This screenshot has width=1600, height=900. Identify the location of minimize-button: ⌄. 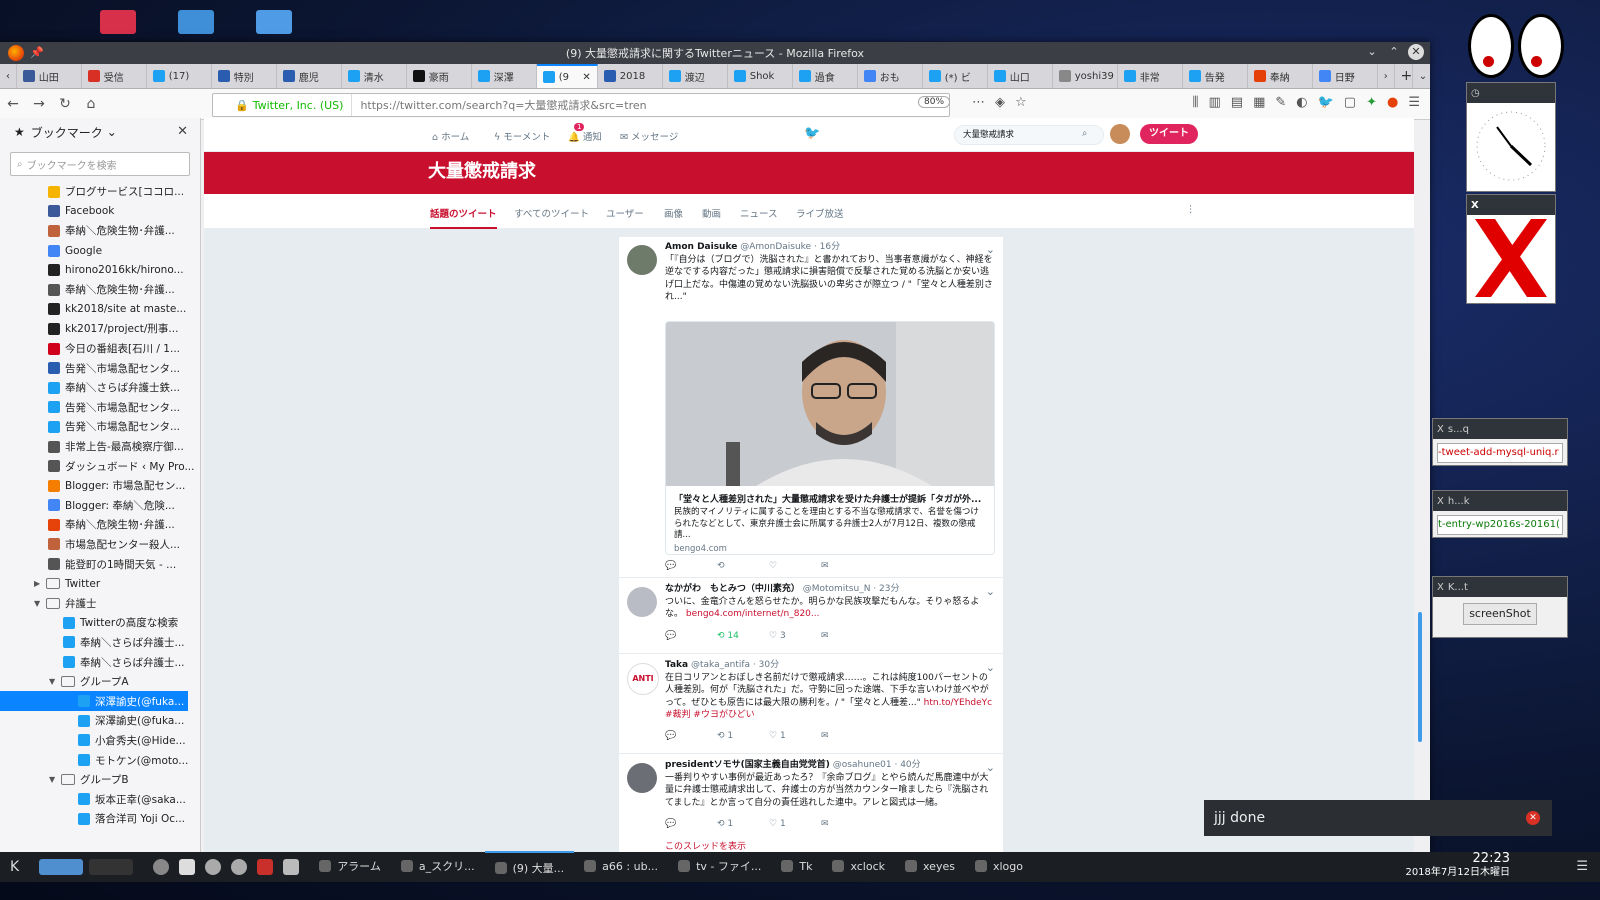
(1372, 52).